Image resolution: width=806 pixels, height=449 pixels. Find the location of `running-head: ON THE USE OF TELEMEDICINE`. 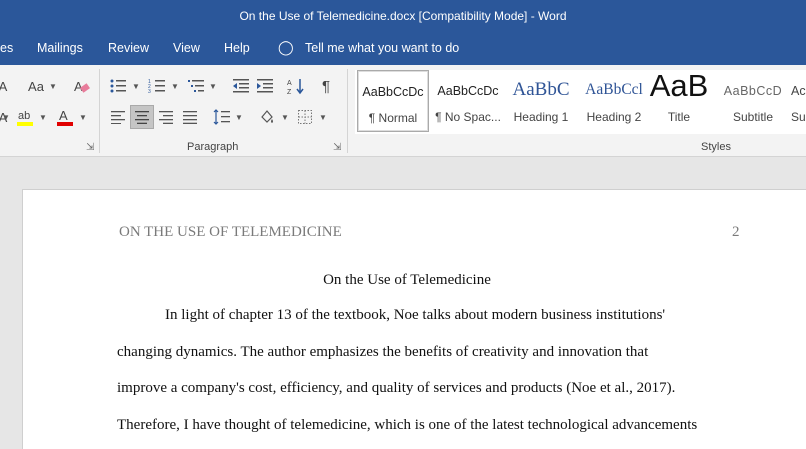

running-head: ON THE USE OF TELEMEDICINE is located at coordinates (230, 232).